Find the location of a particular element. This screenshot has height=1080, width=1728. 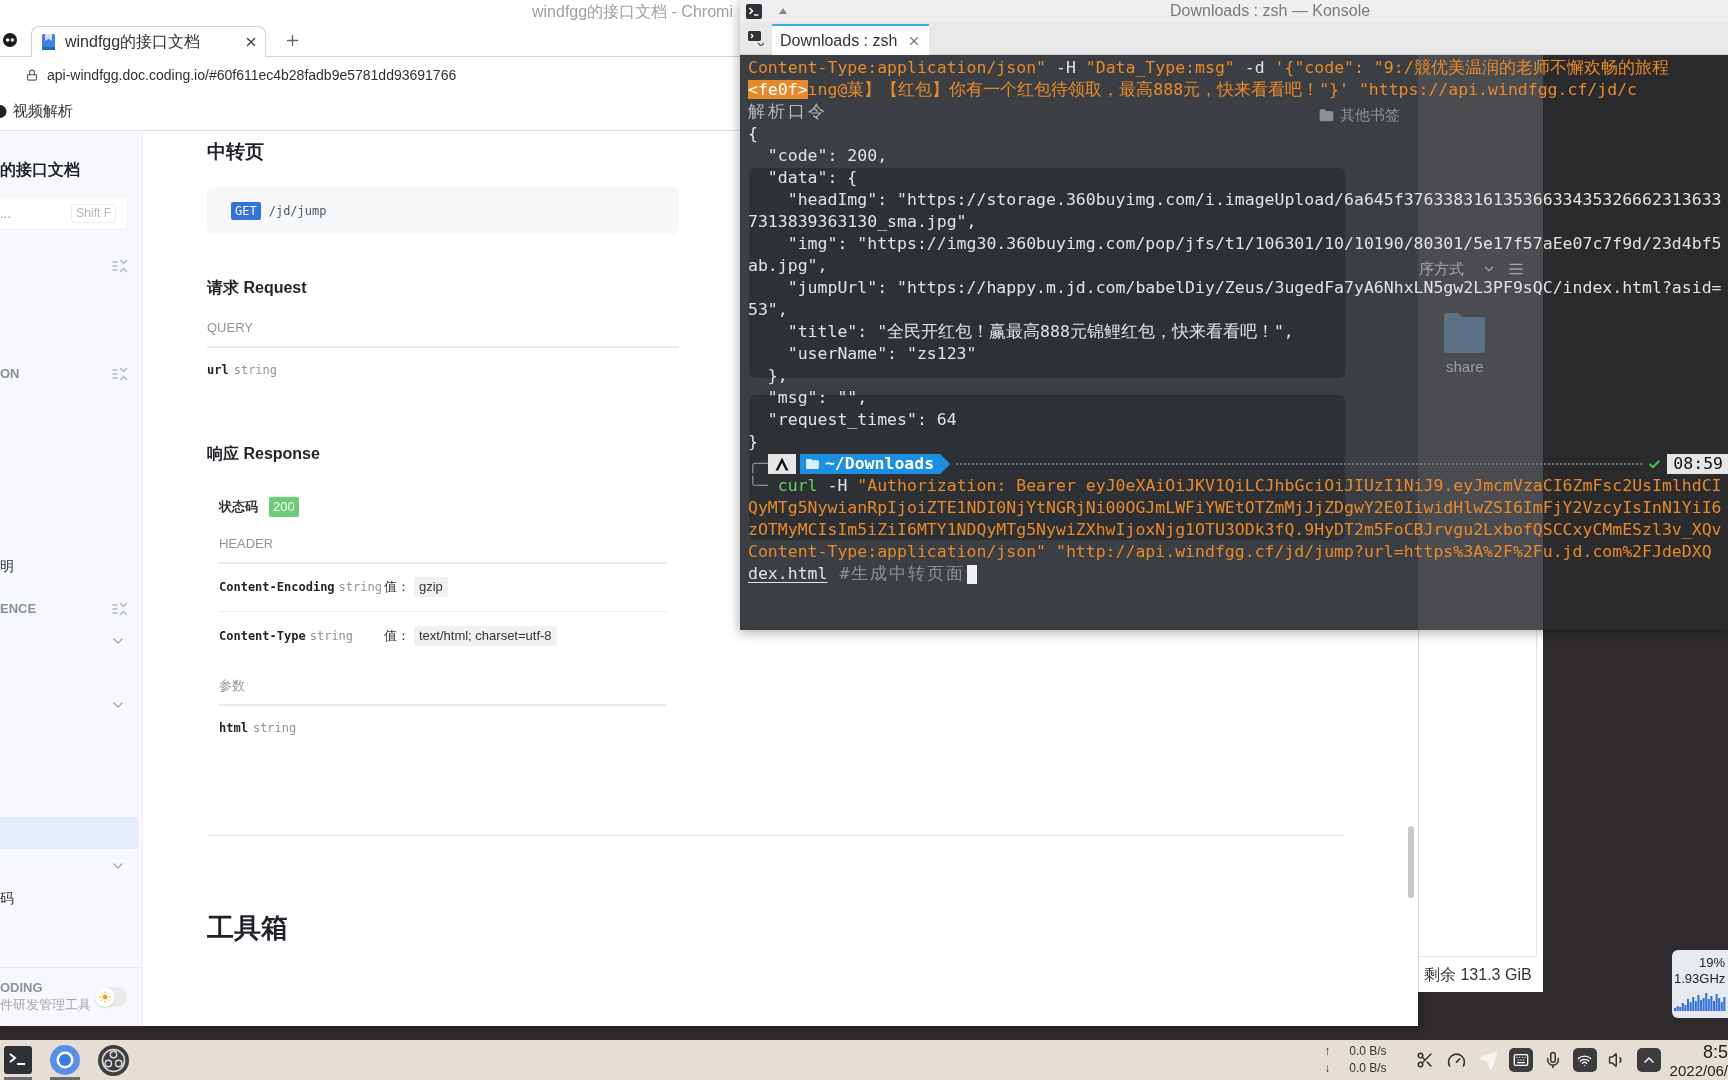

terminal-line: "img": "https://img30.360buyimg.com/pop/jfs/t1/106301/10/10190/80301/5e17f57aEe07c7f9d/23d4bf5 is located at coordinates (1254, 244).